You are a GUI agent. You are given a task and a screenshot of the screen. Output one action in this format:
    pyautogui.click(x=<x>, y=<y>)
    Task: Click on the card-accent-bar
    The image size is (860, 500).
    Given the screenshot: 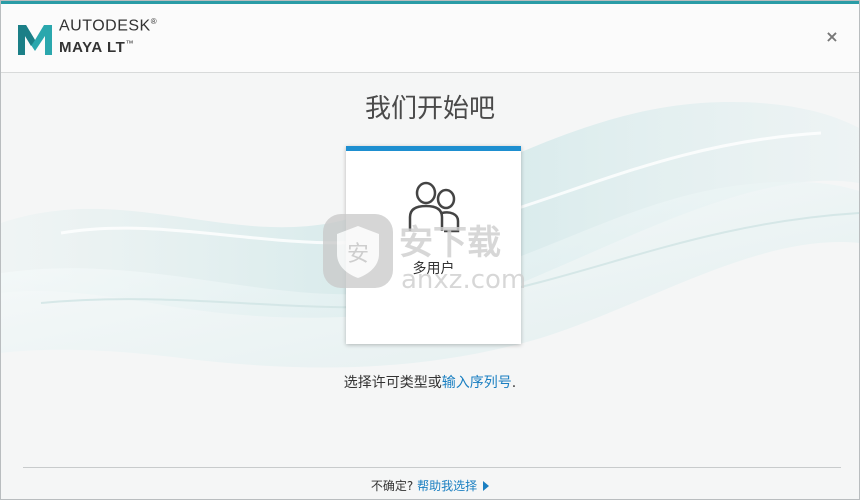 What is the action you would take?
    pyautogui.click(x=433, y=148)
    